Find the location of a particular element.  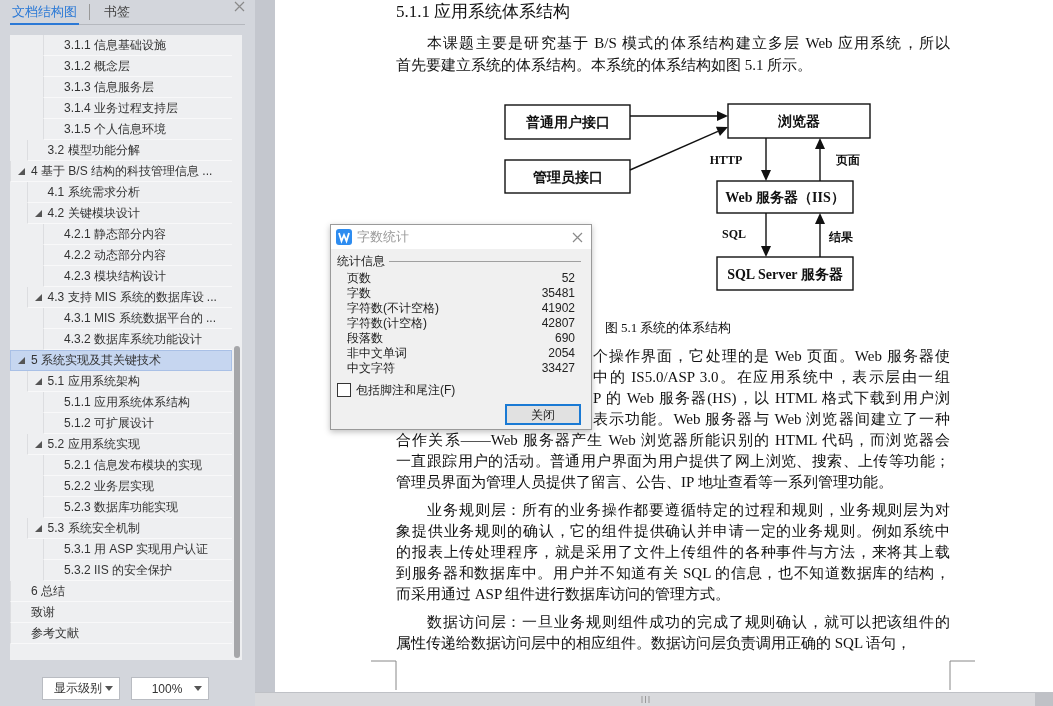

text-line: 本课题主要是研究基于 B/S 模式的体系结构建立多层 Web 应用系统，所以 is located at coordinates (688, 43).